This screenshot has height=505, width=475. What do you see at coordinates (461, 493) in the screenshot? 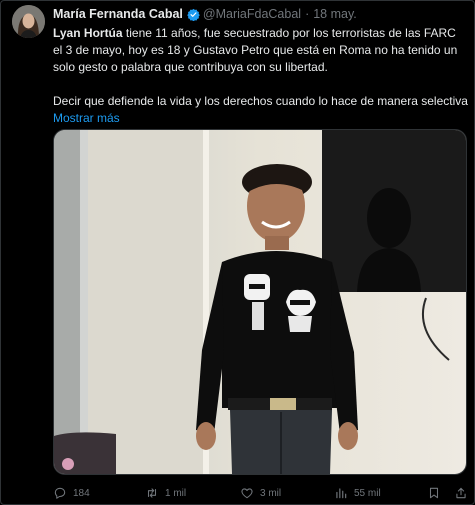
I see `share-icon` at bounding box center [461, 493].